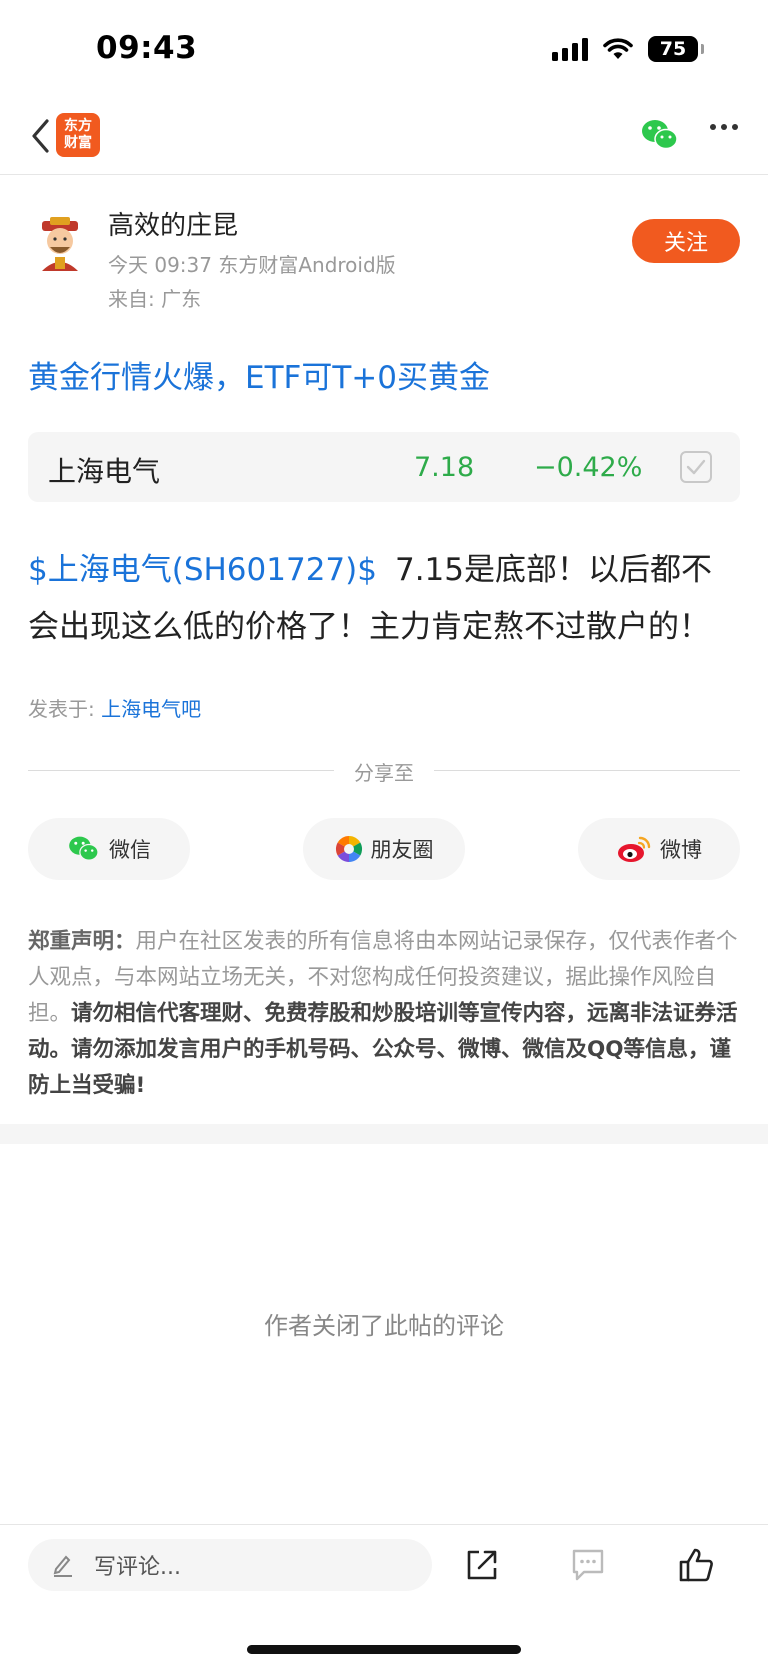 The height and width of the screenshot is (1665, 768). What do you see at coordinates (78, 126) in the screenshot?
I see `logo-line-1: 东方` at bounding box center [78, 126].